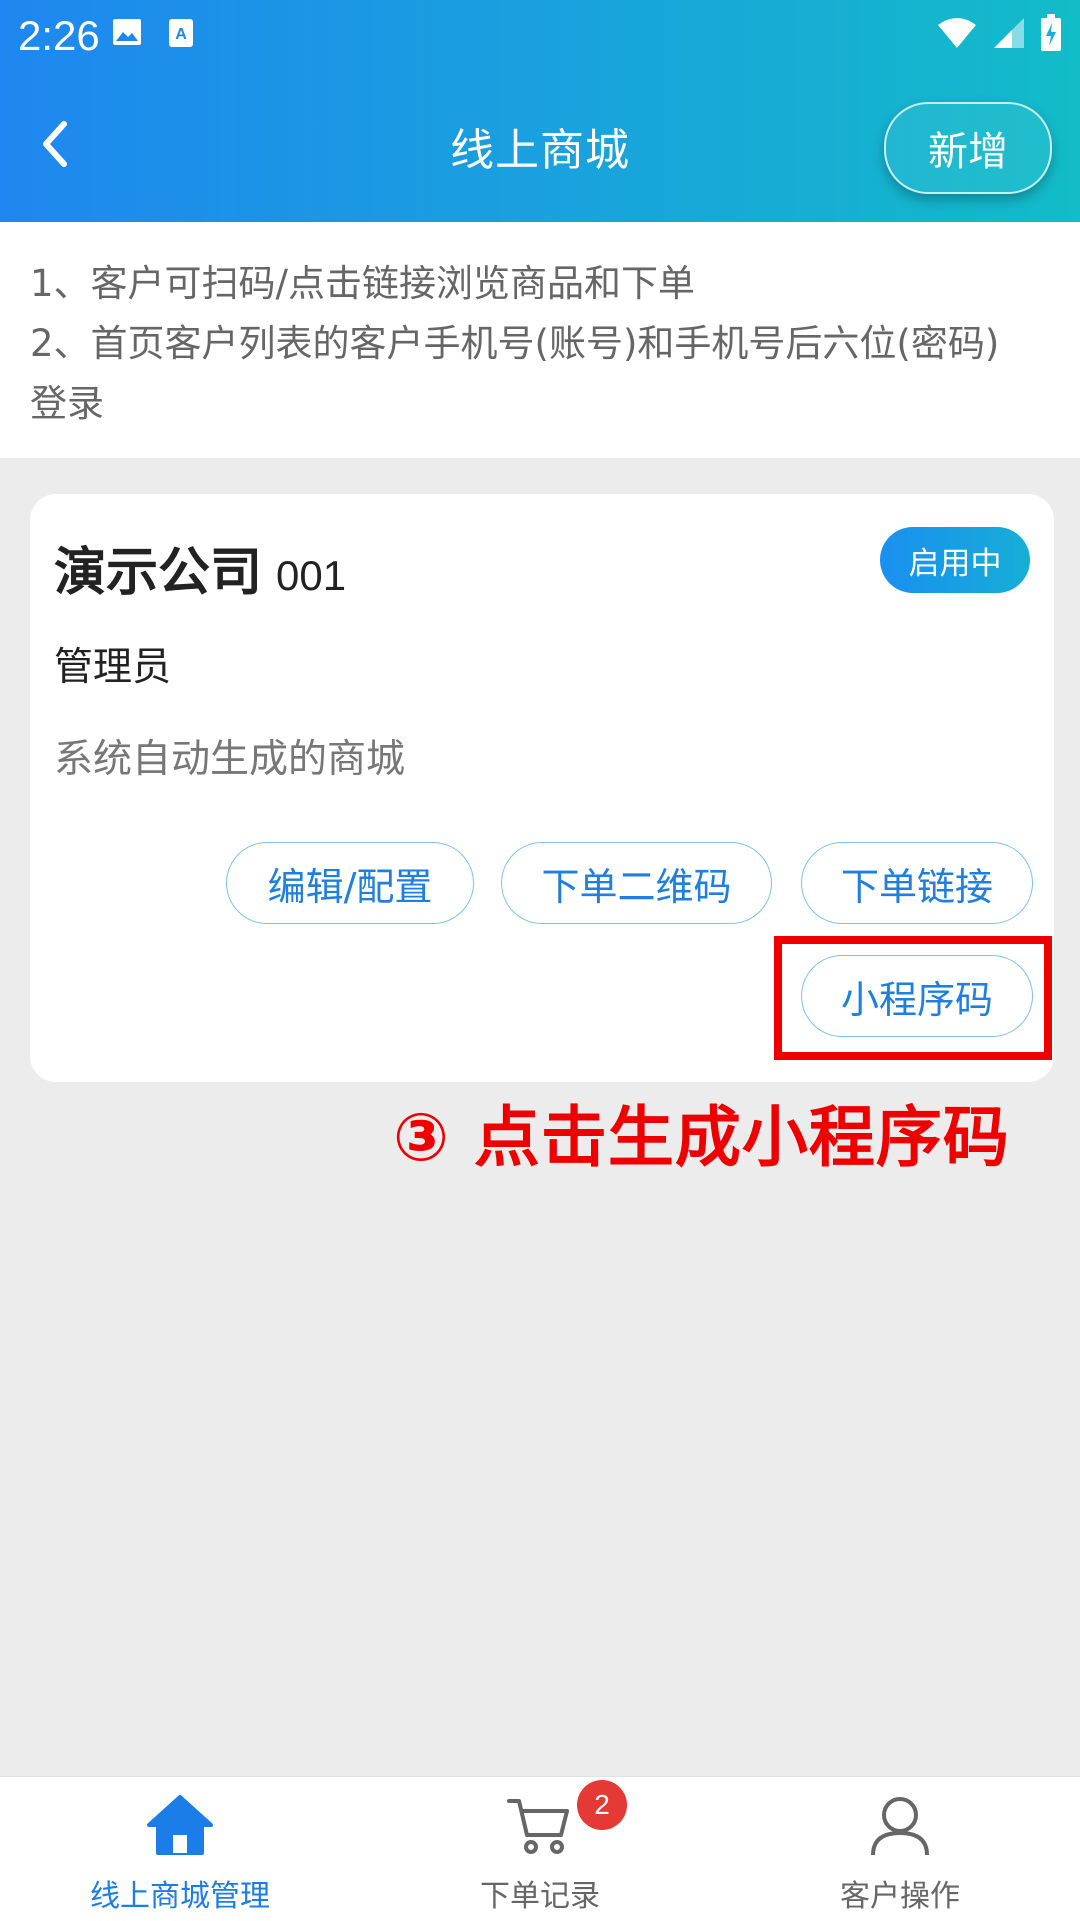  Describe the element at coordinates (180, 1896) in the screenshot. I see `nav-label: 线上商城管理` at that location.